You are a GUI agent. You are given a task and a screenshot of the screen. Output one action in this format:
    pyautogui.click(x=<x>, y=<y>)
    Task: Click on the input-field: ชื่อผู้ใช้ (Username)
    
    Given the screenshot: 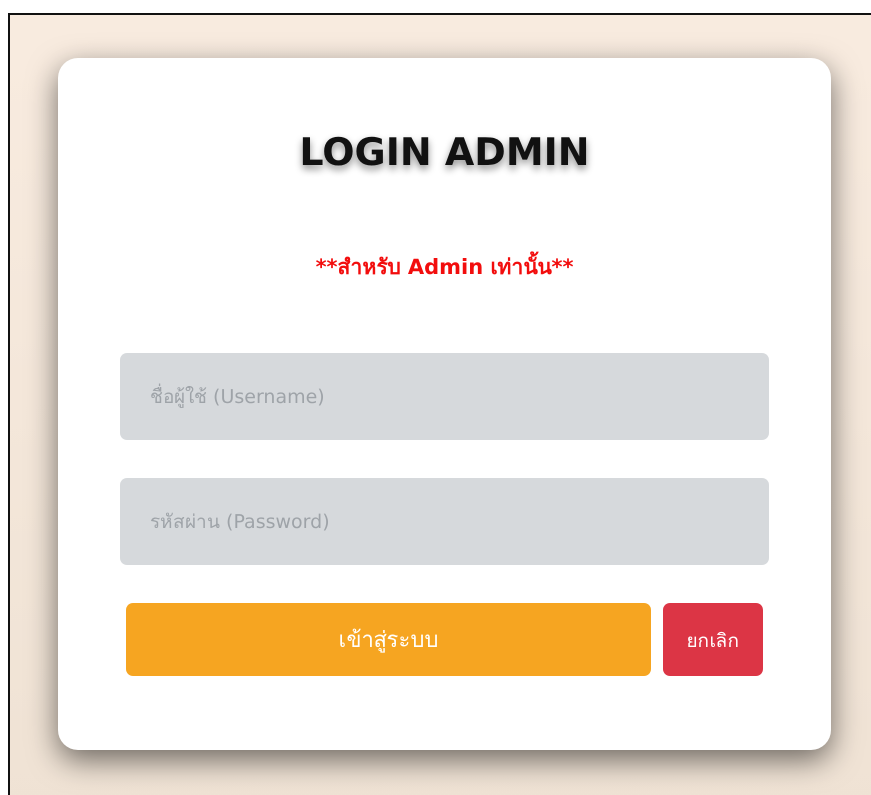 What is the action you would take?
    pyautogui.click(x=444, y=396)
    